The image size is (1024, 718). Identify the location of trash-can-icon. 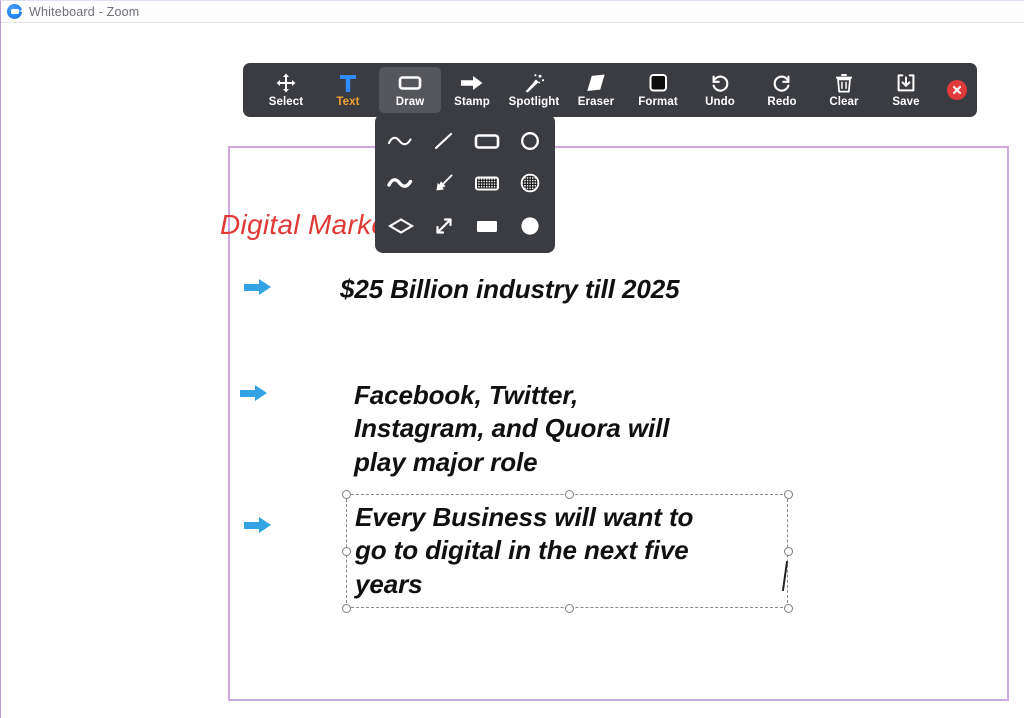
(844, 83).